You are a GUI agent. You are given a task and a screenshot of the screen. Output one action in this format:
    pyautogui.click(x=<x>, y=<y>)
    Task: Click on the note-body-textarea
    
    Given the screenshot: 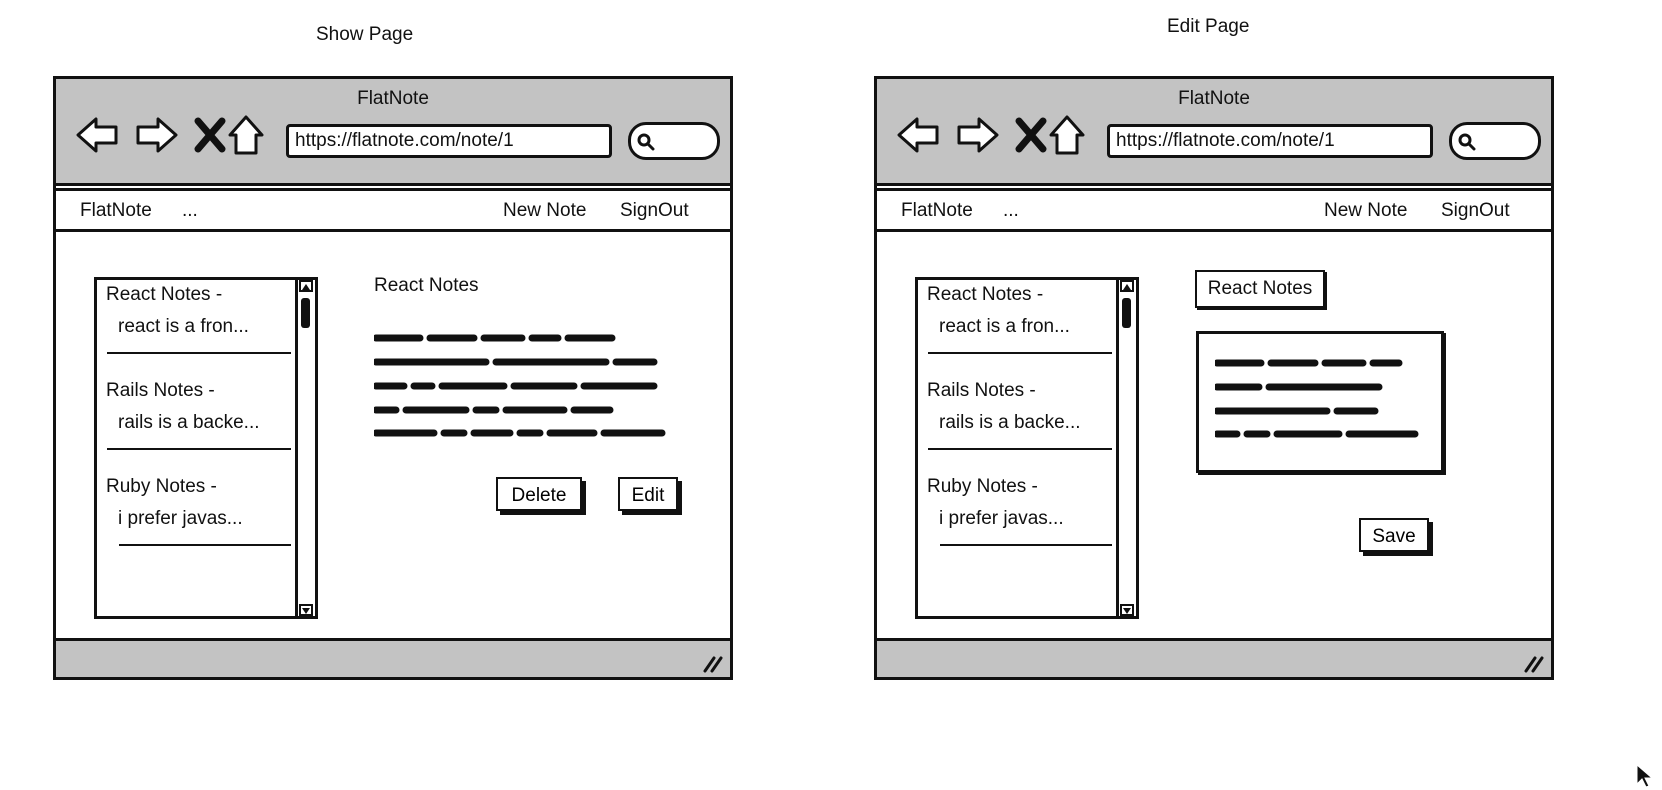 What is the action you would take?
    pyautogui.click(x=1320, y=402)
    